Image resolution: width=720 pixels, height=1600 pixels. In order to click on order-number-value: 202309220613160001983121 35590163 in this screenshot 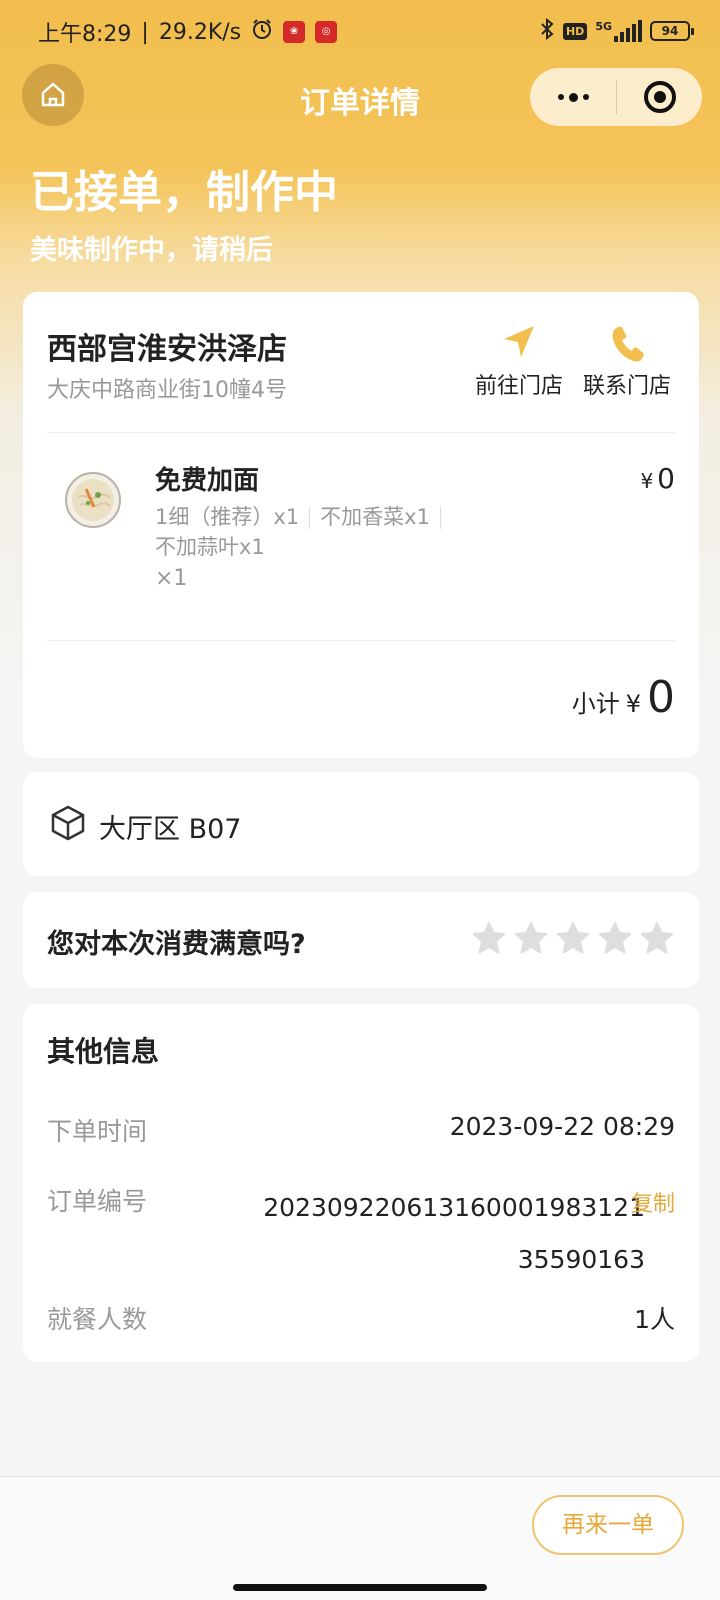, I will do `click(454, 1233)`.